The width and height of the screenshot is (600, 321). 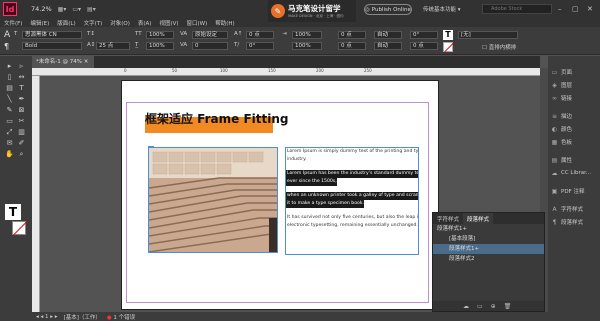 I want to click on gradient-icon: ▥, so click(x=21, y=132).